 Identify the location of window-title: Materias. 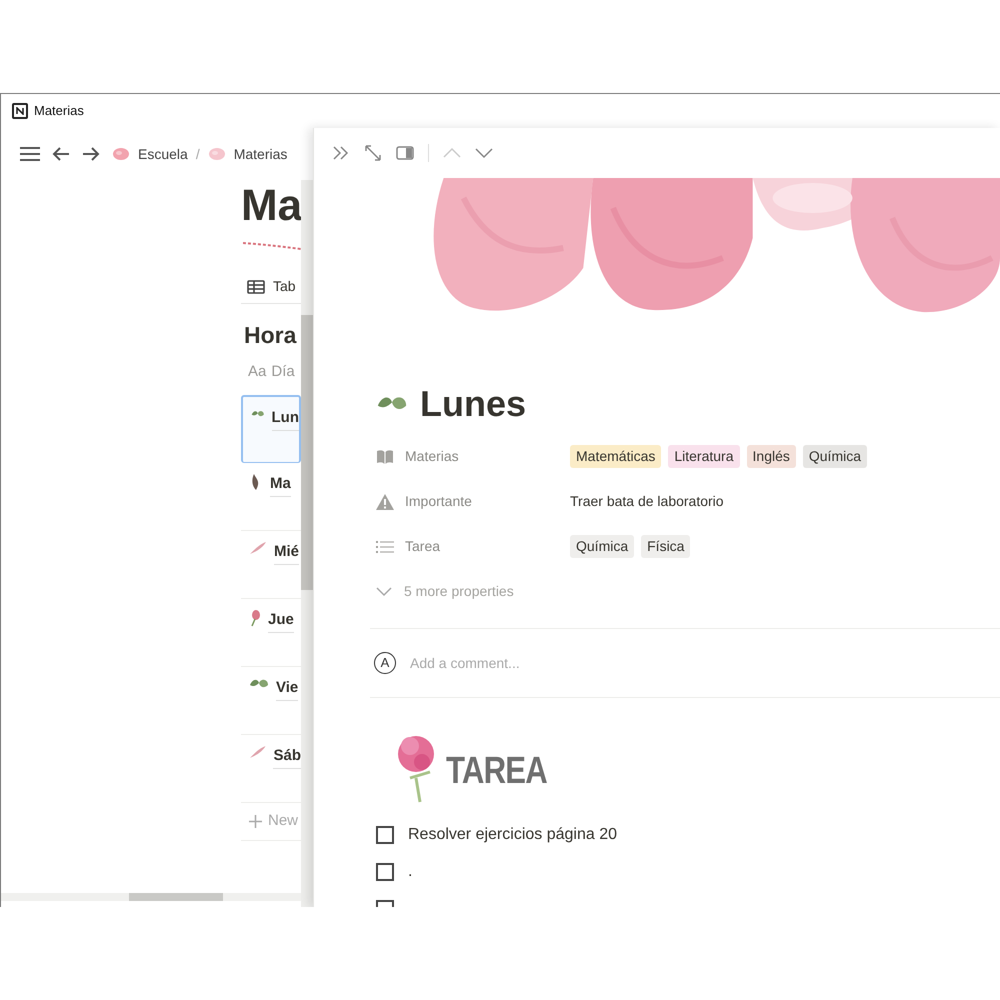
(59, 111).